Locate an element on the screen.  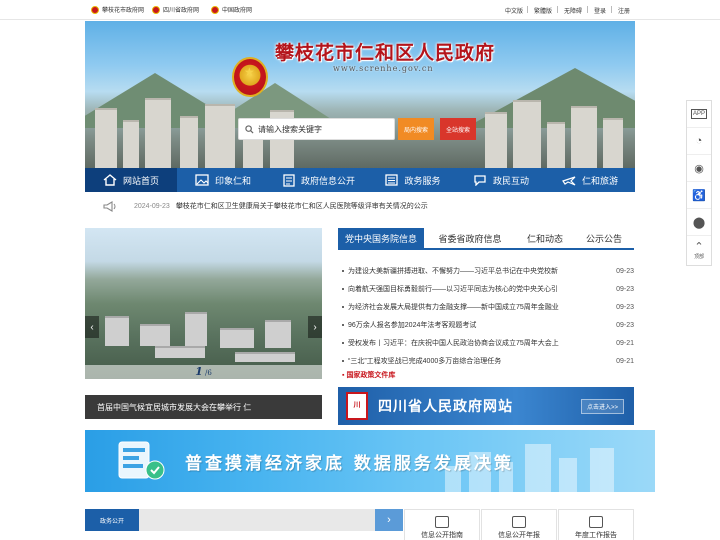
news-item: 向着航天强国目标勇毅前行——以习近平同志为核心的党中央关心引 09-23 is located at coordinates (486, 289).